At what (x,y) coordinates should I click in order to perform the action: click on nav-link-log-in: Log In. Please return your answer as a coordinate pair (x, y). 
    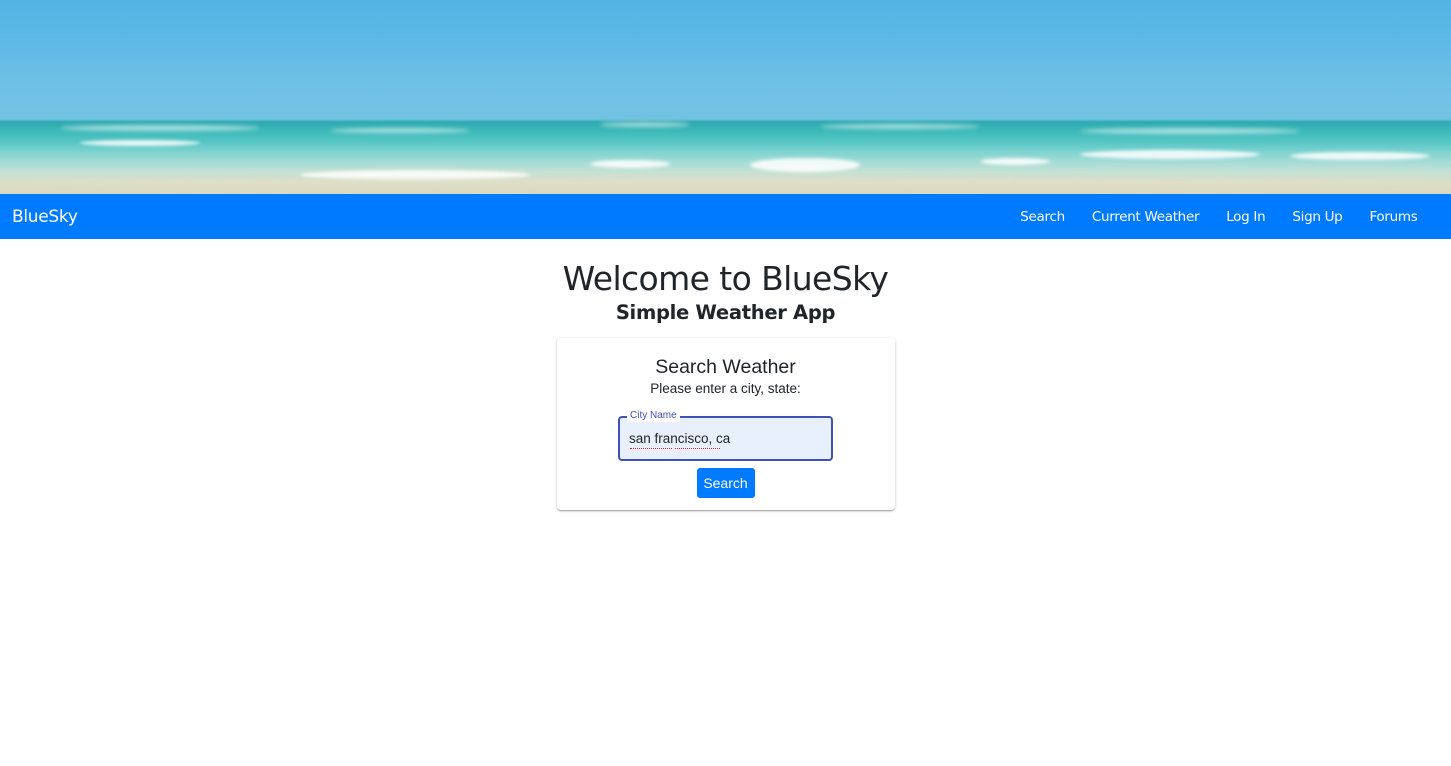
    Looking at the image, I should click on (1246, 217).